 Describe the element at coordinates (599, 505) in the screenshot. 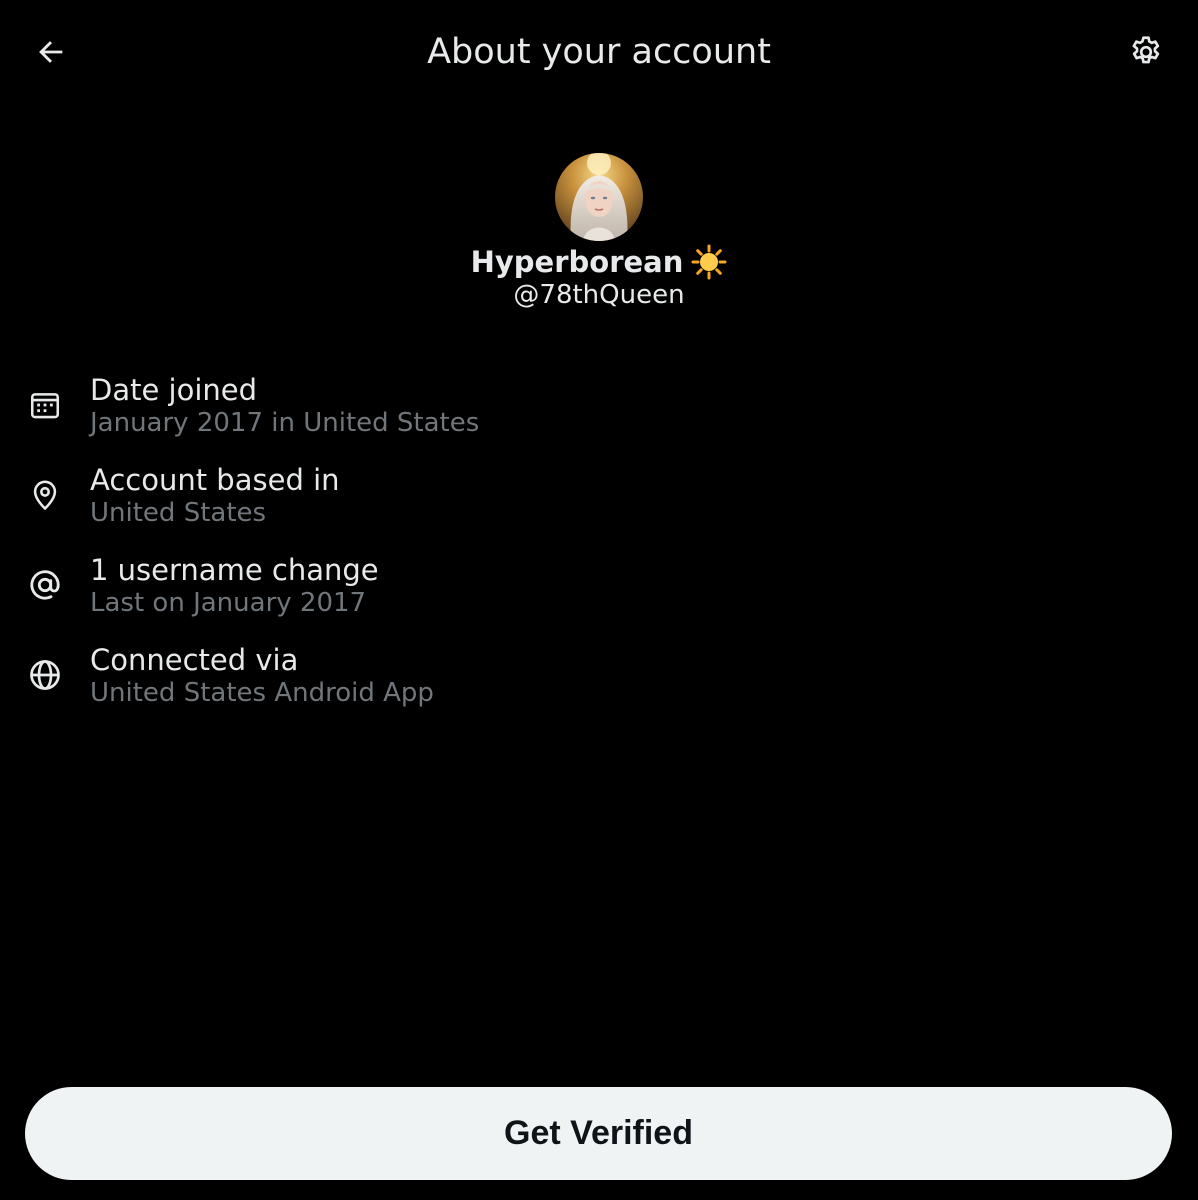

I see `info-row-account-based-in: Account based in United States` at that location.